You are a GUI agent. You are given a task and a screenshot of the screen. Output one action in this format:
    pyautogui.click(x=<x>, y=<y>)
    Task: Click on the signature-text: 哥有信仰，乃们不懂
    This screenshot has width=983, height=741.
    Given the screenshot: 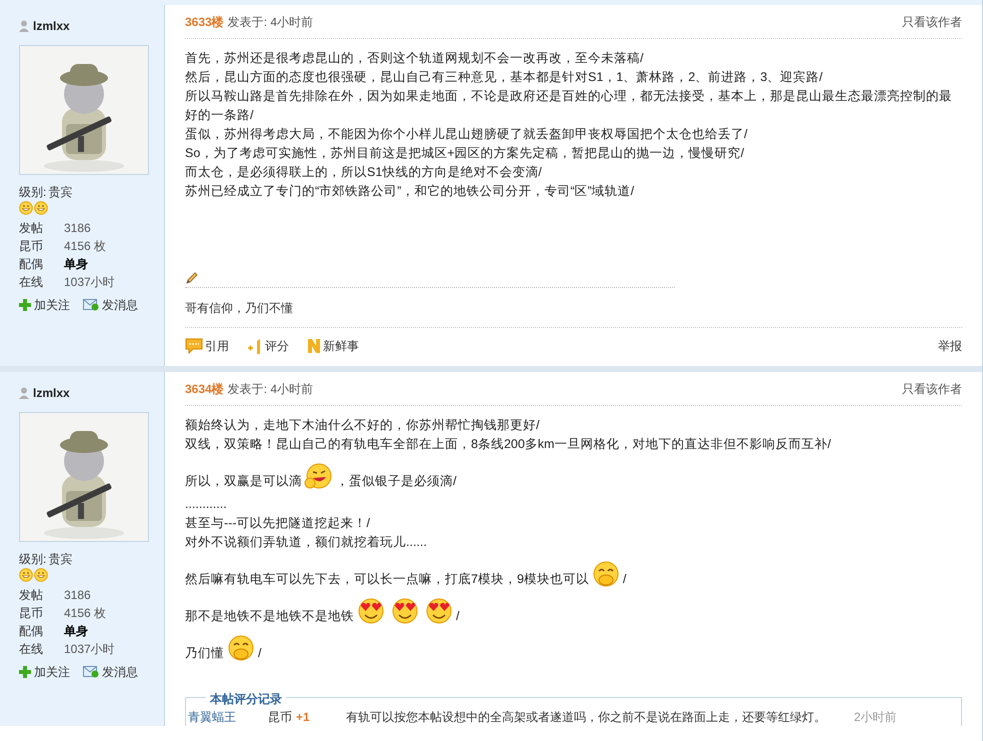 What is the action you would take?
    pyautogui.click(x=239, y=308)
    